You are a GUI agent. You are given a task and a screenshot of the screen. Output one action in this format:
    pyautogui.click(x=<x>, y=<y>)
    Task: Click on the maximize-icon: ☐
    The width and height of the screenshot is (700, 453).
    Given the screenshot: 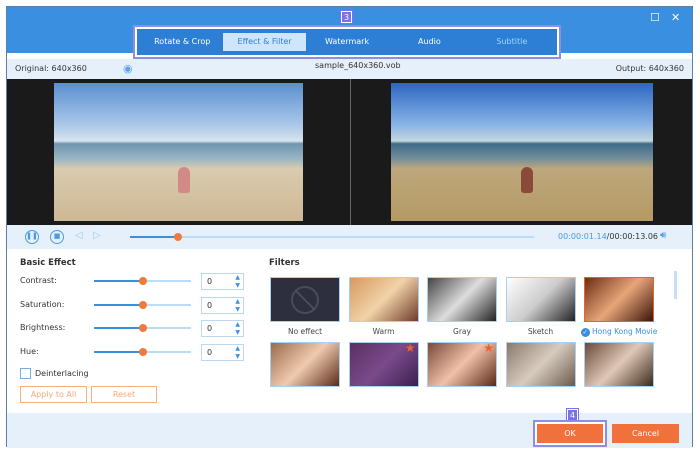 What is the action you would take?
    pyautogui.click(x=655, y=17)
    